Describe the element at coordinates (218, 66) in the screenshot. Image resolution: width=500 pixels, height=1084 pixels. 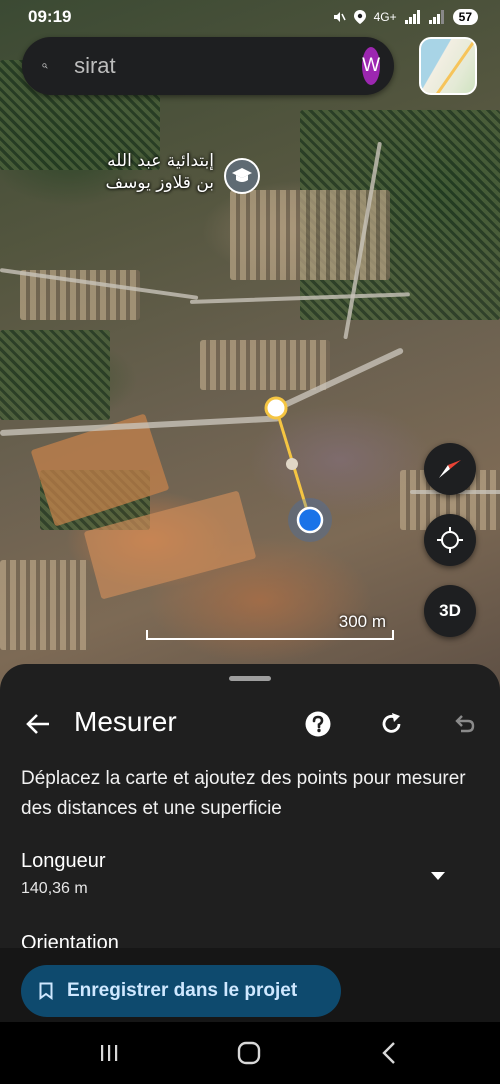
I see `search-input` at that location.